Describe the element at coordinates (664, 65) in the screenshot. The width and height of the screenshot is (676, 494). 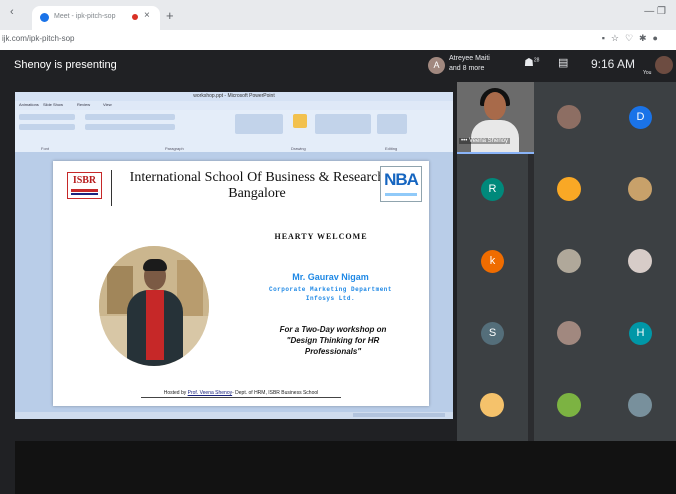
I see `self-avatar` at that location.